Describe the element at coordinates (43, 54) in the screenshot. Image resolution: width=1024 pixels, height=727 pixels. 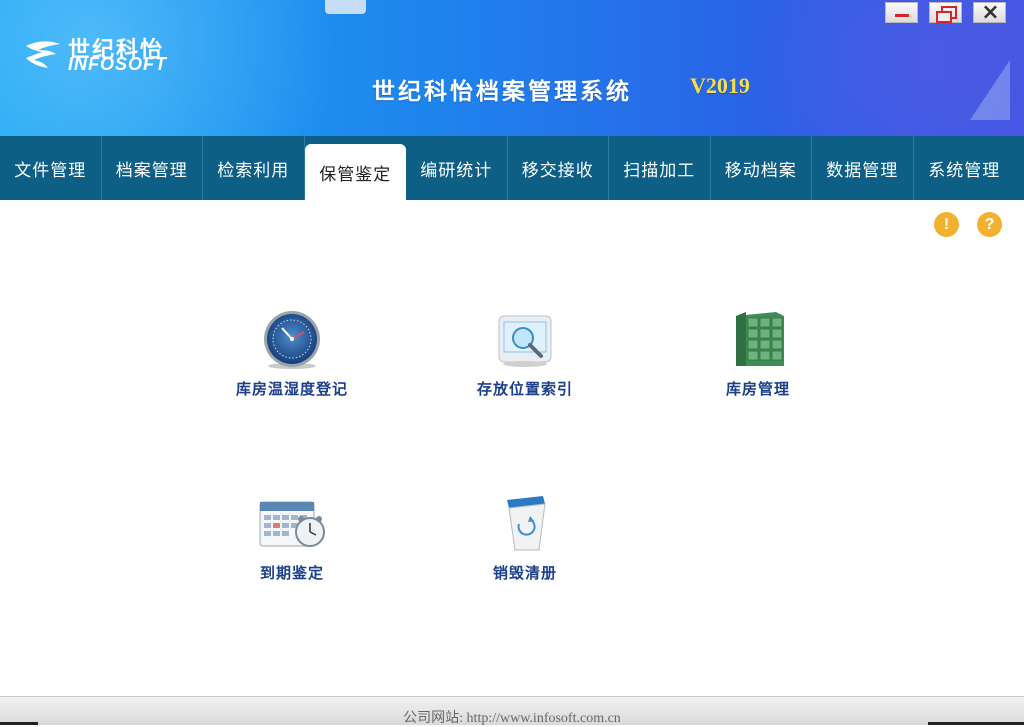
I see `logo-mark-icon` at that location.